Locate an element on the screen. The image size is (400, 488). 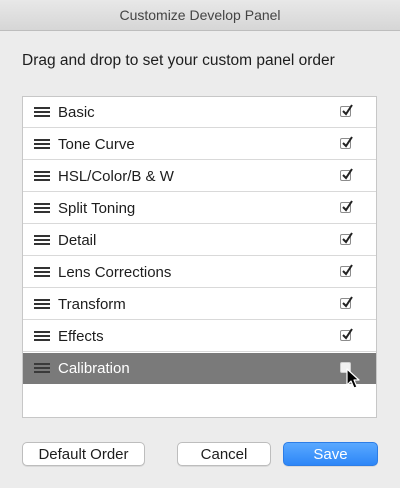
panel-row-hsl-color-bw: HSL/Color/B & W is located at coordinates (199, 176).